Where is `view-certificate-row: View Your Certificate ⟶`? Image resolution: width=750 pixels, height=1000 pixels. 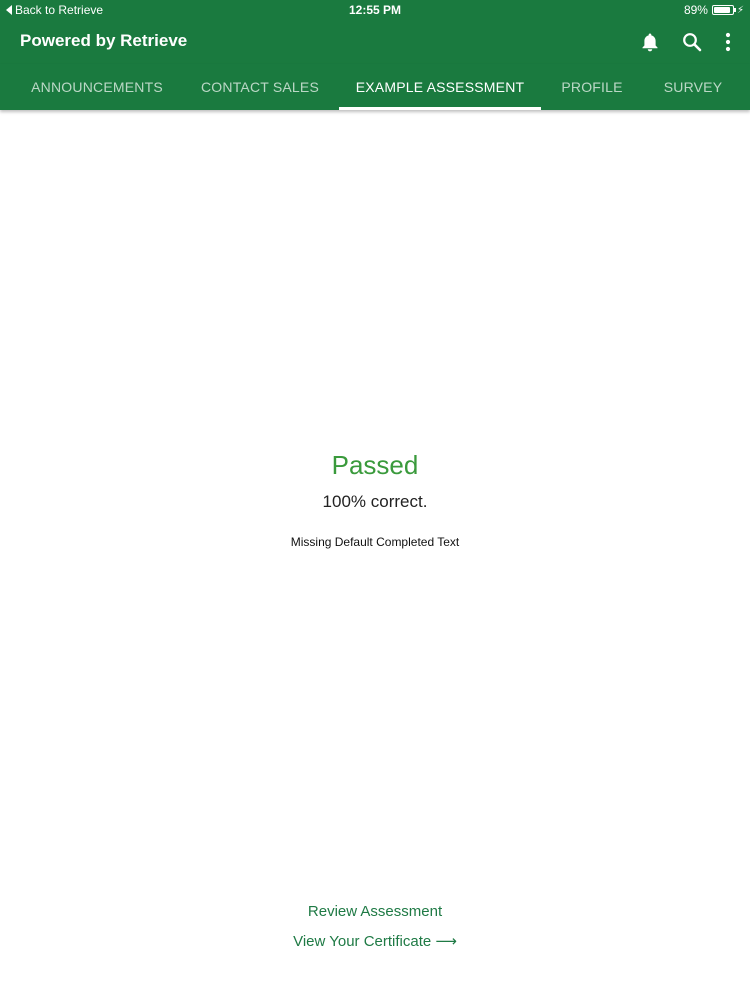 view-certificate-row: View Your Certificate ⟶ is located at coordinates (375, 941).